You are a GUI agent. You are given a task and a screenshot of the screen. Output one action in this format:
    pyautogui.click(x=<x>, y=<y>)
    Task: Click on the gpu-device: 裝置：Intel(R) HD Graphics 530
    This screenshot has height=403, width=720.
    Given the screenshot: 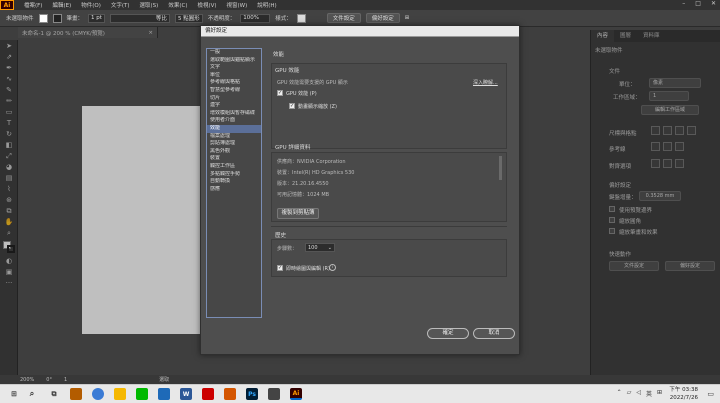 What is the action you would take?
    pyautogui.click(x=316, y=173)
    